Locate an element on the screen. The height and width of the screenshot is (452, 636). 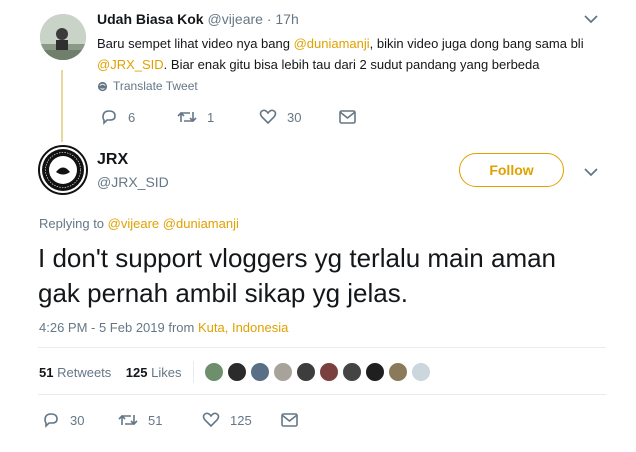
reply-header: Udah Biasa Kok @vijeare · 17h is located at coordinates (198, 19).